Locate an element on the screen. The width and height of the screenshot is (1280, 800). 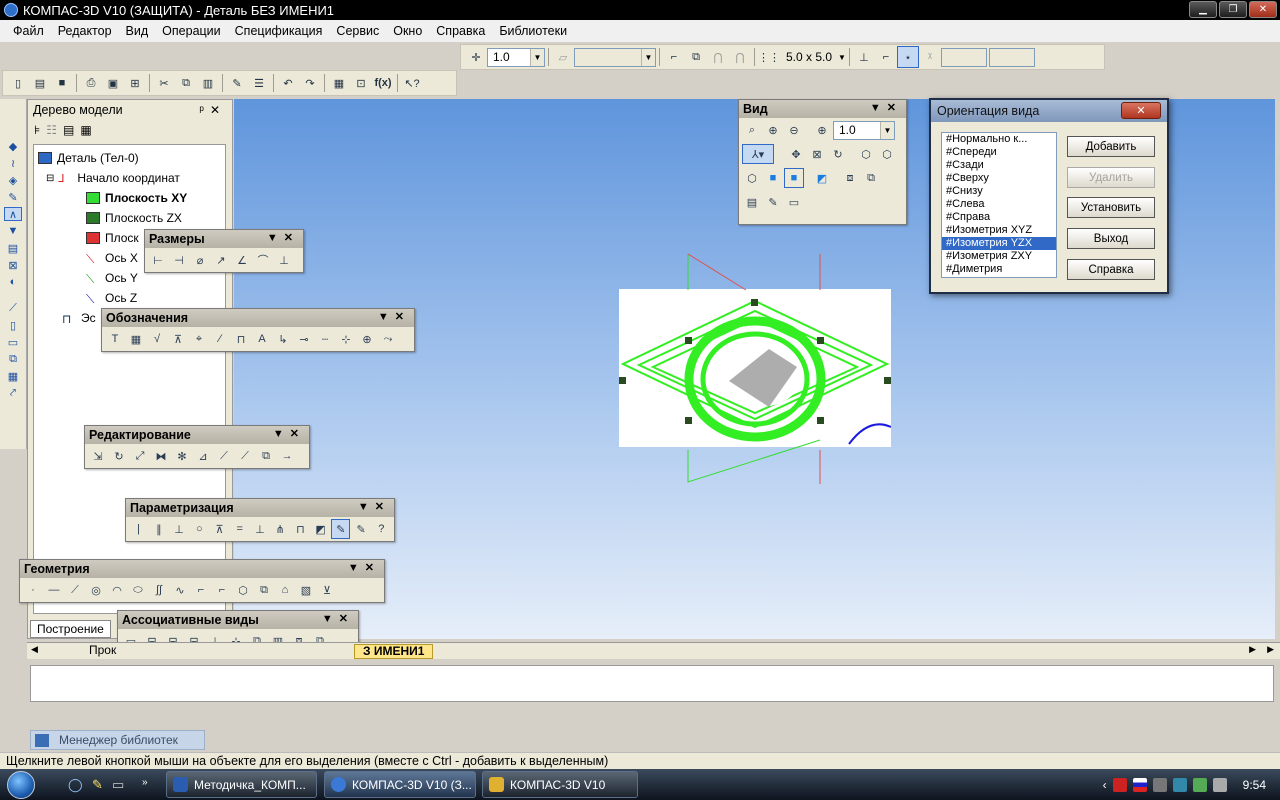
list-item: #Сзади is located at coordinates (999, 165).